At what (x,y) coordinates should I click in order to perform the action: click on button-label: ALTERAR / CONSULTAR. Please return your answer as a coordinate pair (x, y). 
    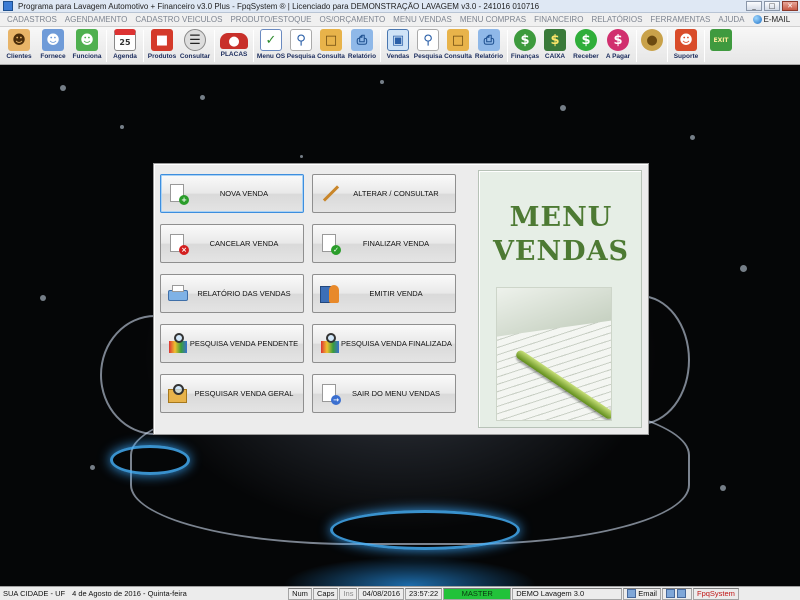
    Looking at the image, I should click on (396, 193).